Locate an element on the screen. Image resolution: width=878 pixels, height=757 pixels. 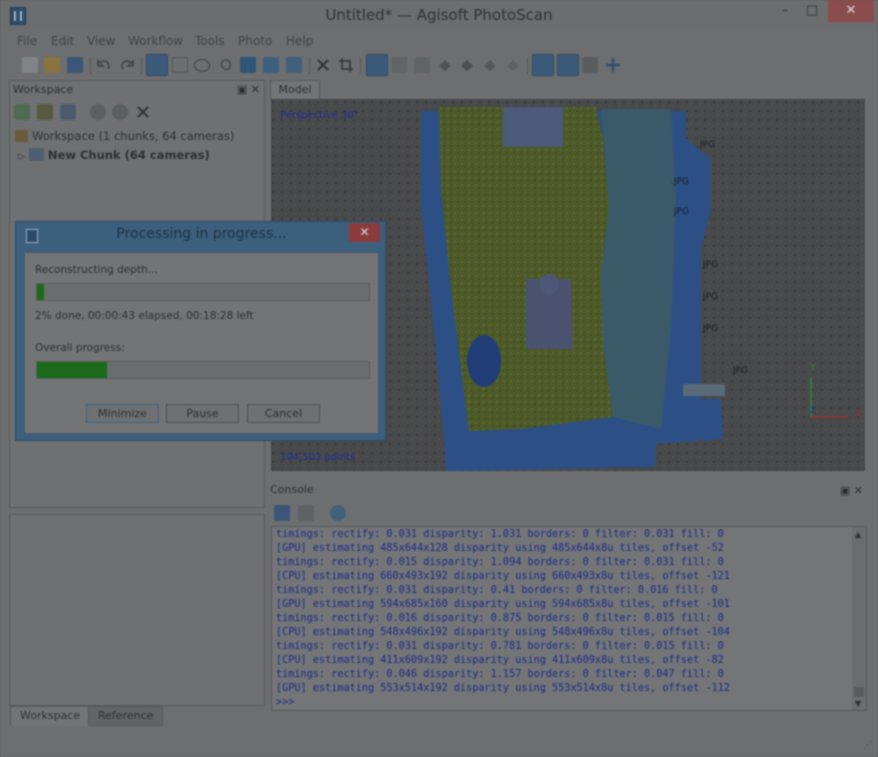
add-folder-icon is located at coordinates (68, 112).